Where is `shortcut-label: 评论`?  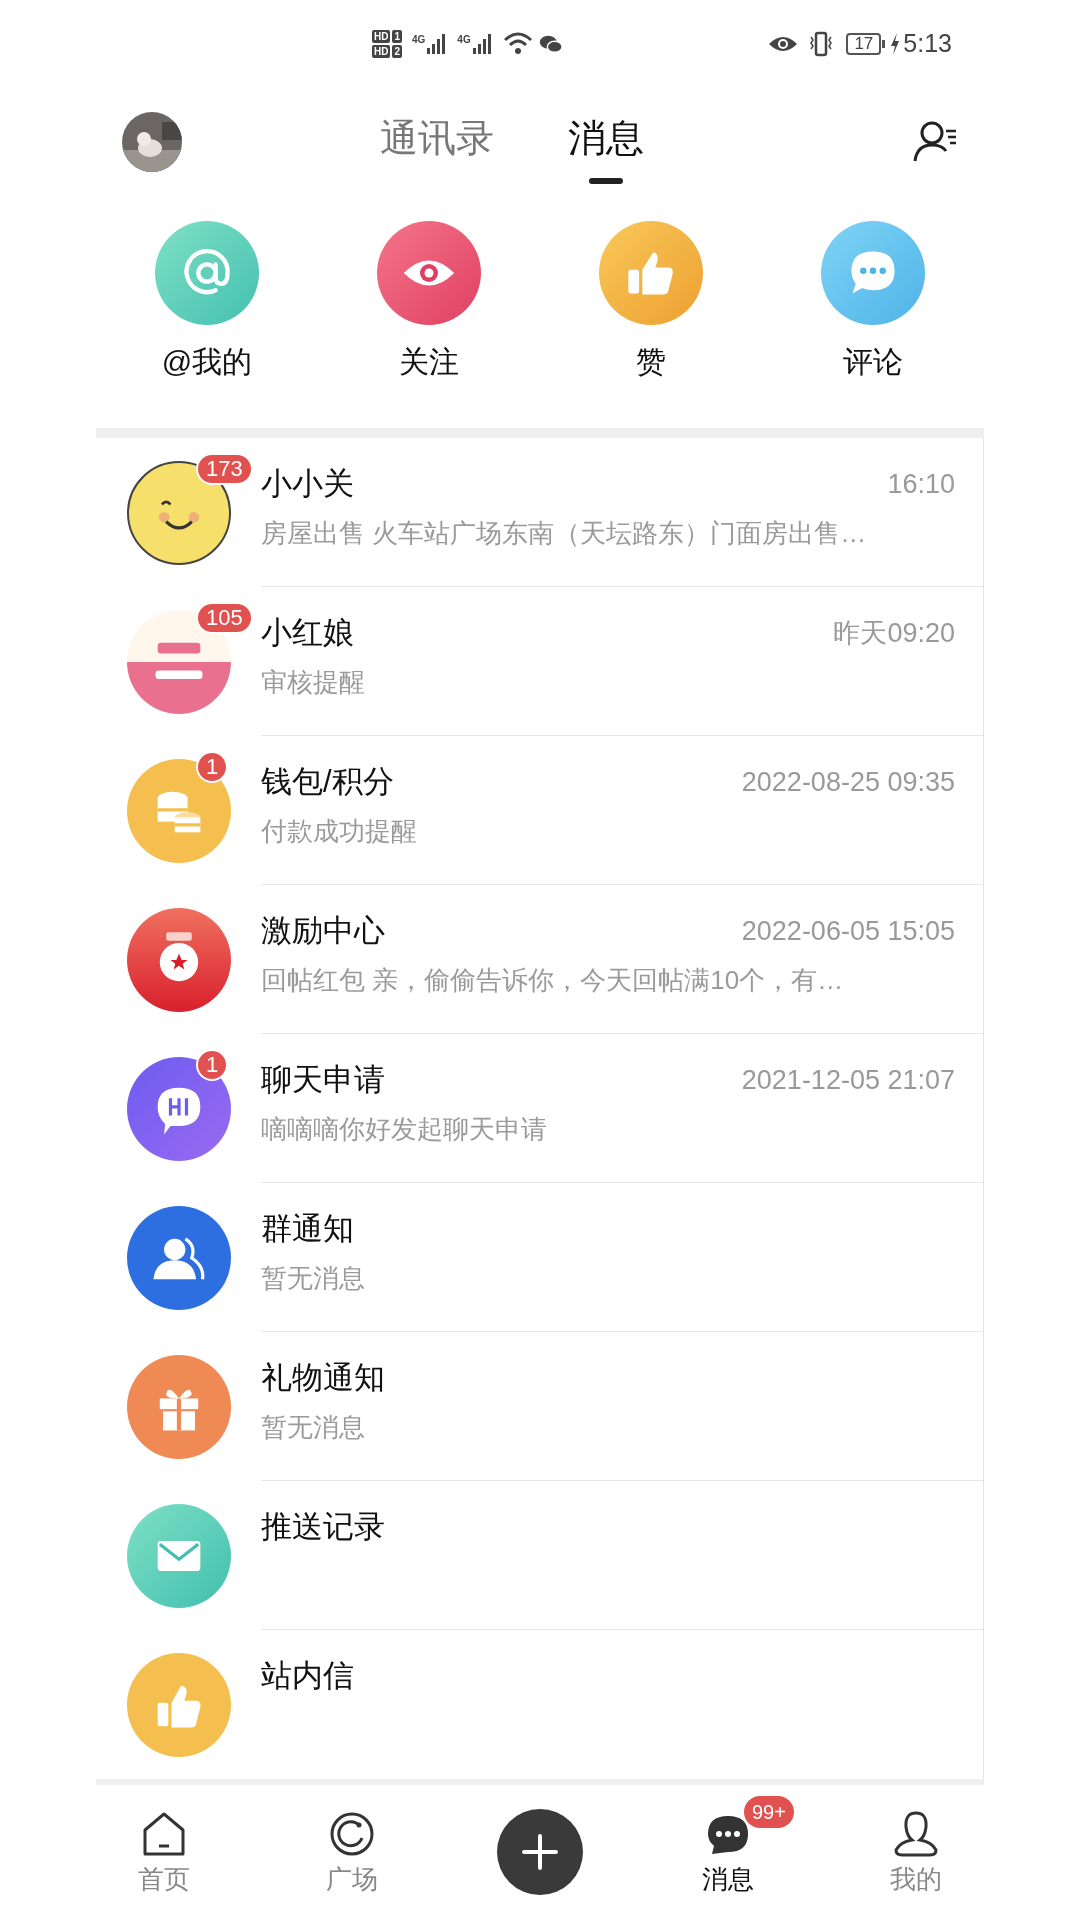
shortcut-label: 评论 is located at coordinates (873, 361).